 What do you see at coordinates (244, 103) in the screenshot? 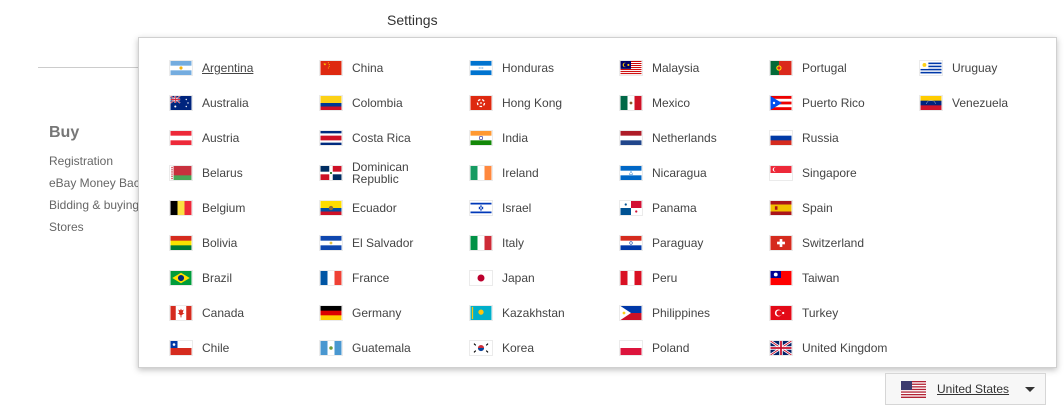
I see `country-item-australia: Australia` at bounding box center [244, 103].